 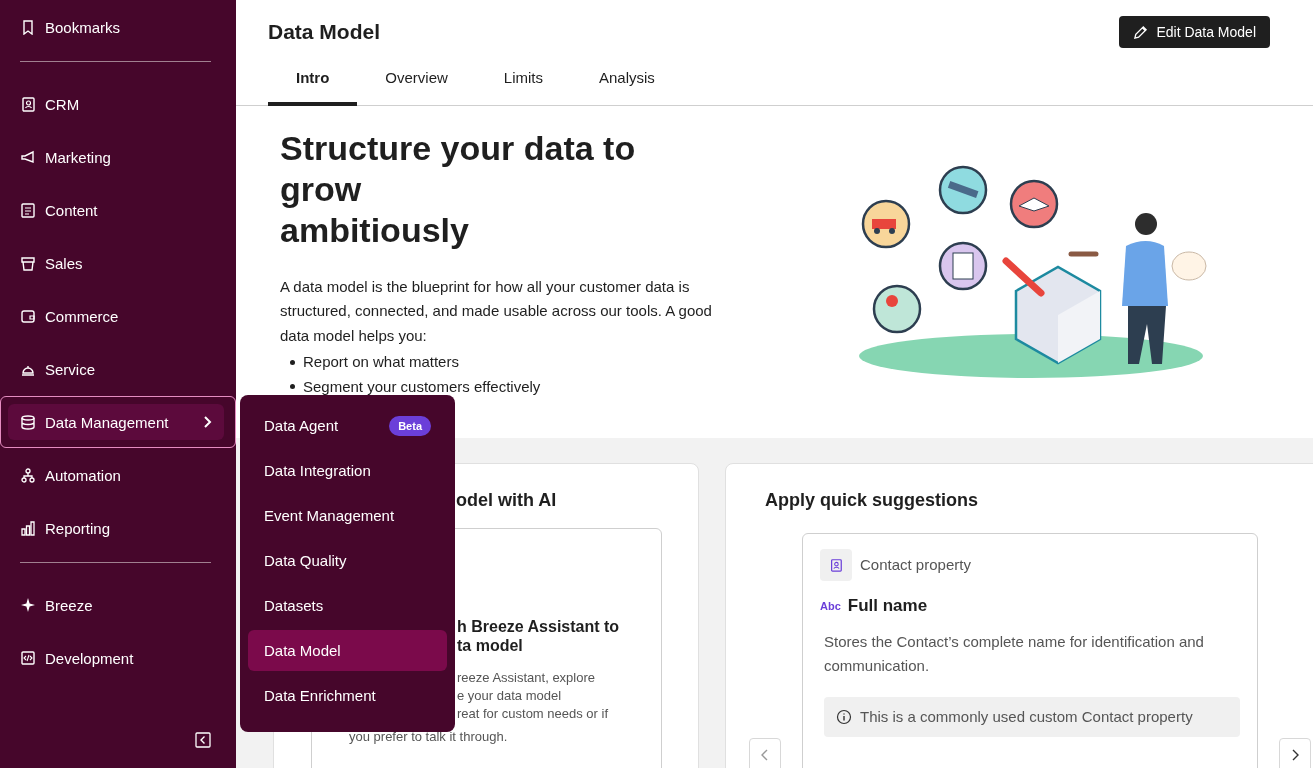 I want to click on sidebar-item: Automation, so click(x=116, y=475).